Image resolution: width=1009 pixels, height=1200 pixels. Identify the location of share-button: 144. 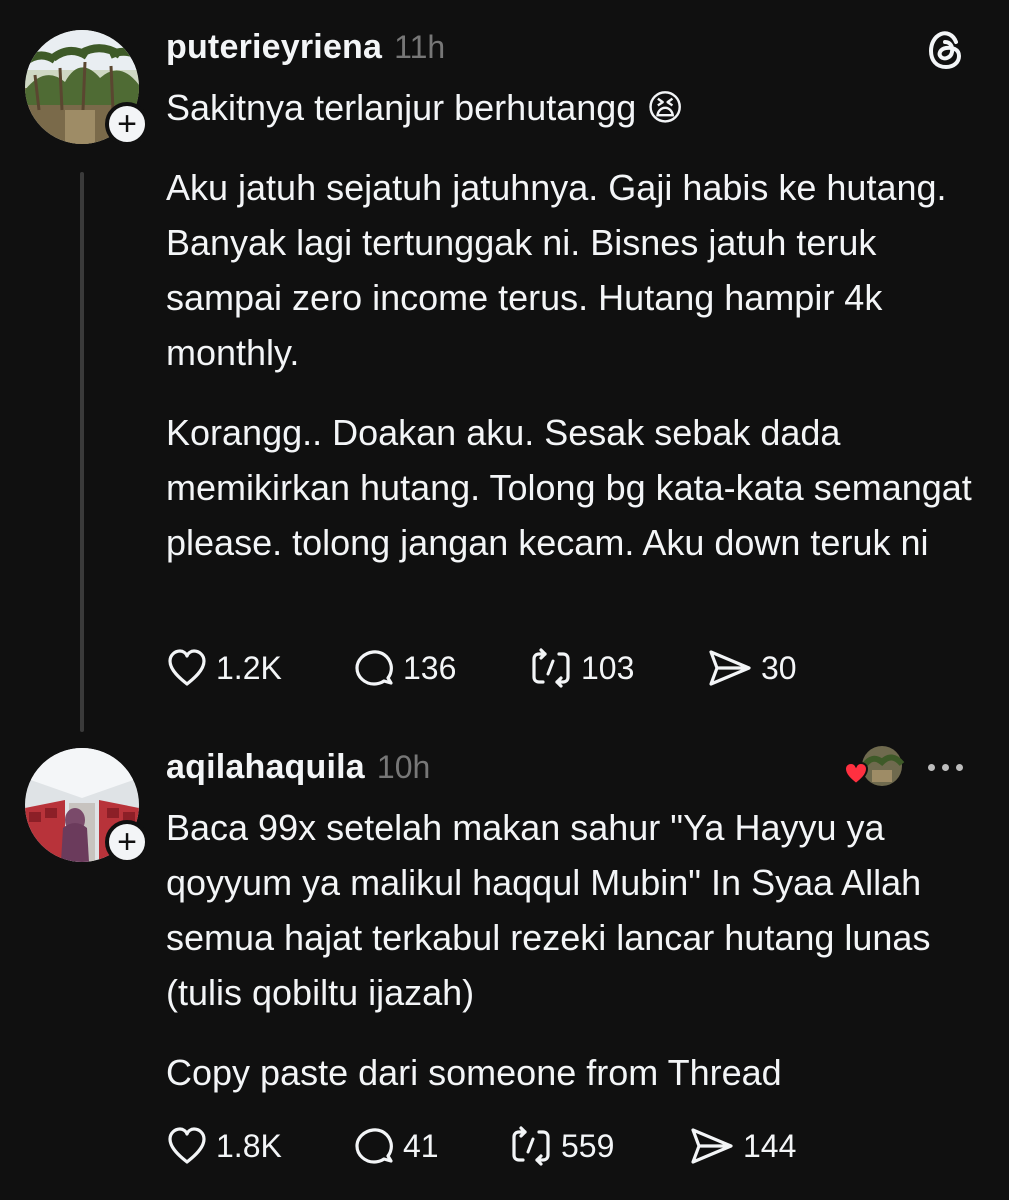
(742, 1146).